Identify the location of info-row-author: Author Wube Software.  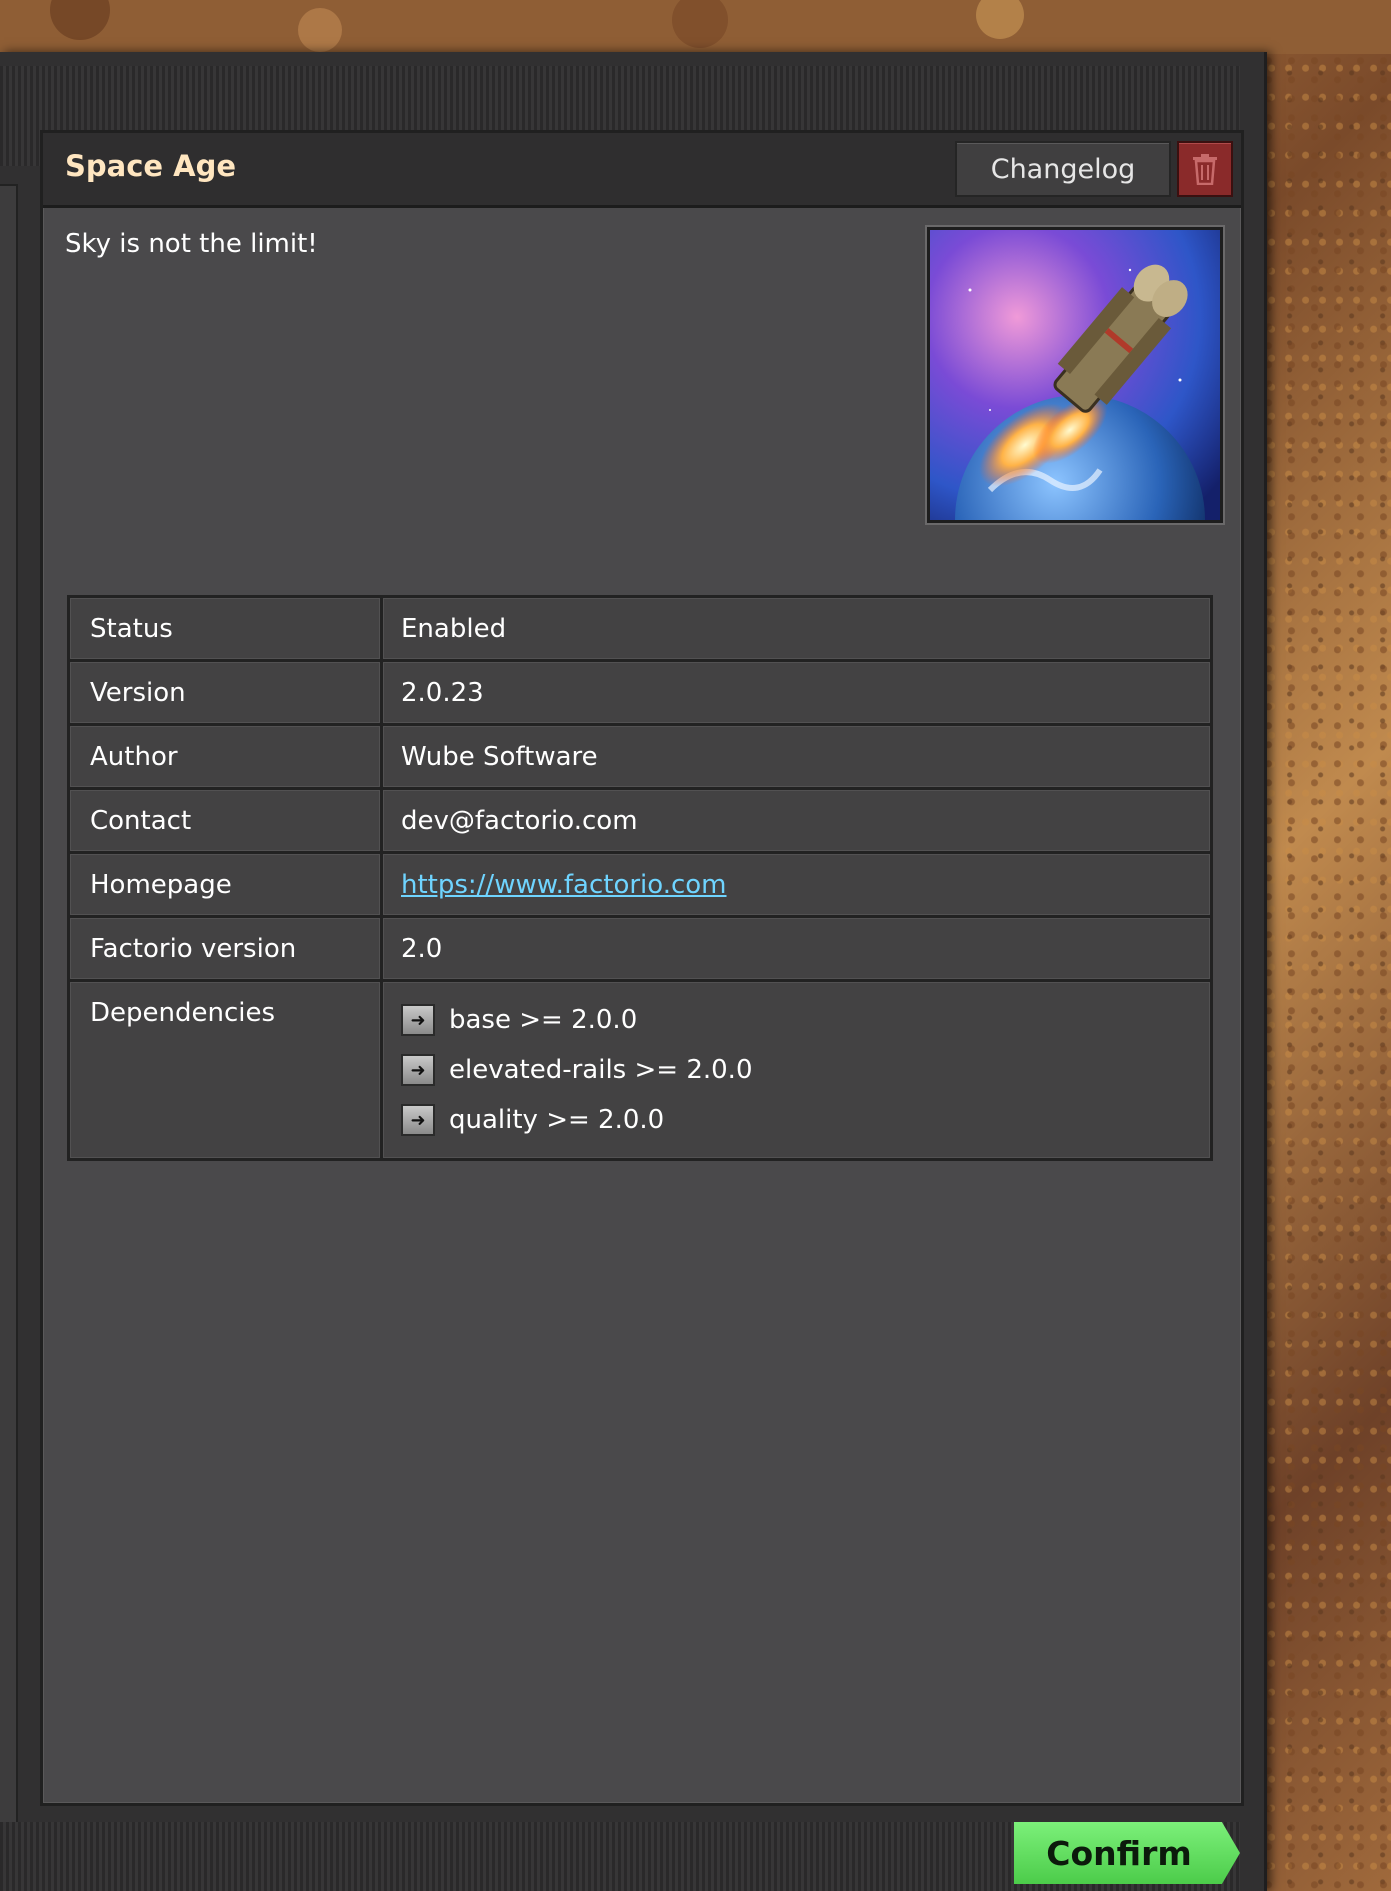
(640, 758).